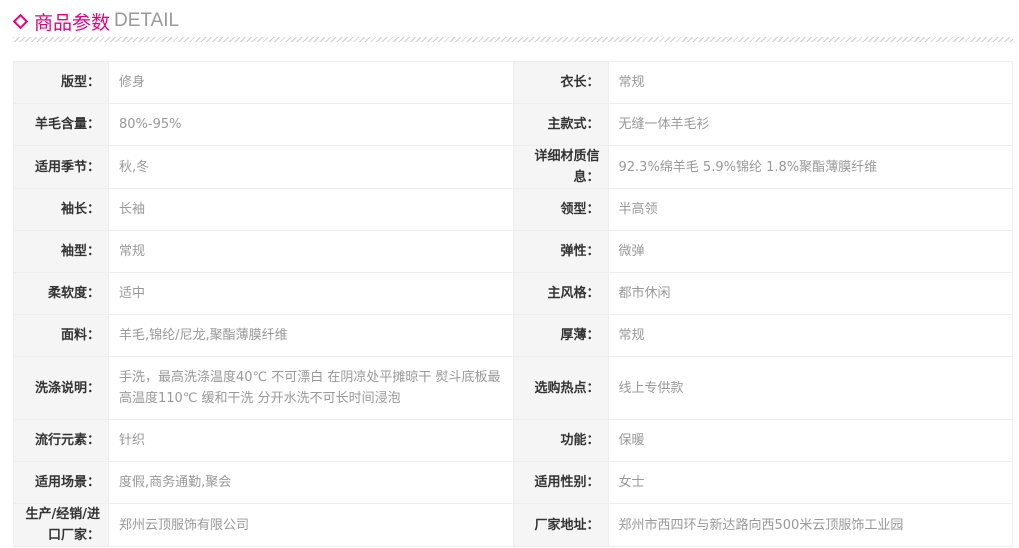  I want to click on param-label: 厚薄：, so click(560, 335).